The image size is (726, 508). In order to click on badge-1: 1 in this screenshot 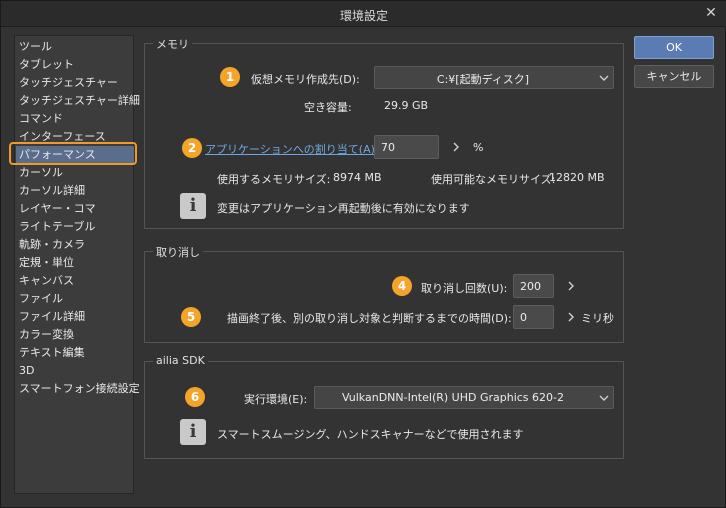, I will do `click(230, 77)`.